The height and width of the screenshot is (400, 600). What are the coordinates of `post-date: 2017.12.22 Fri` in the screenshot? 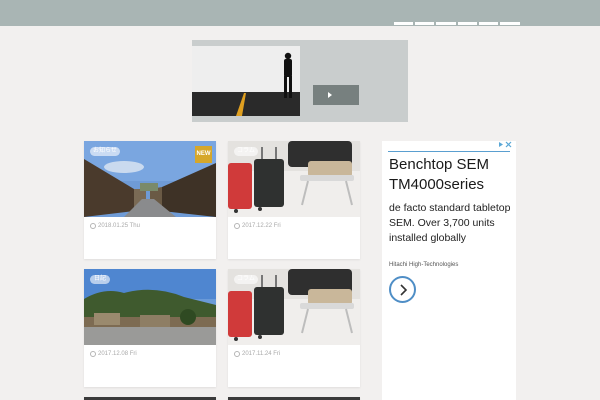 It's located at (257, 226).